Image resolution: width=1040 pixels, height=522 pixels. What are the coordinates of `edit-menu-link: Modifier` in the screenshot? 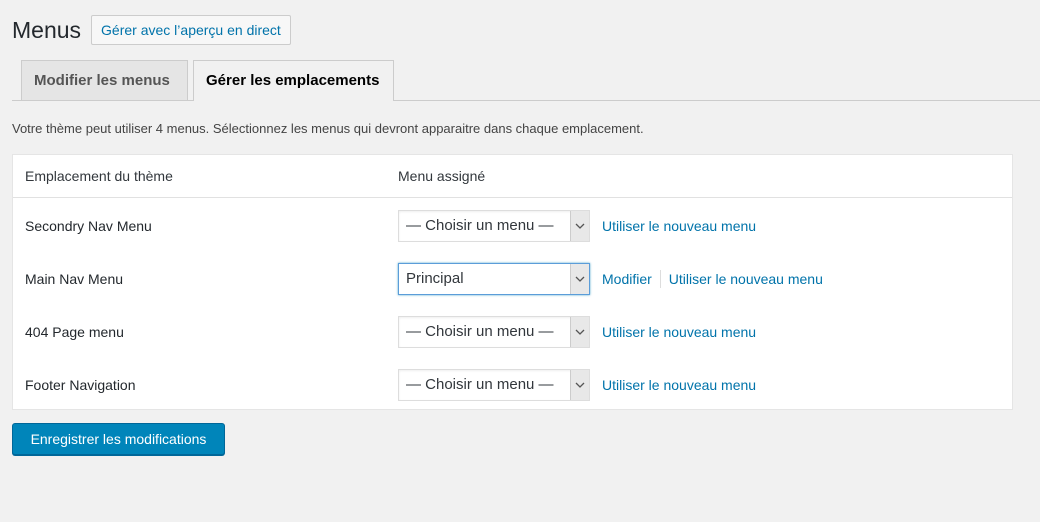 It's located at (627, 279).